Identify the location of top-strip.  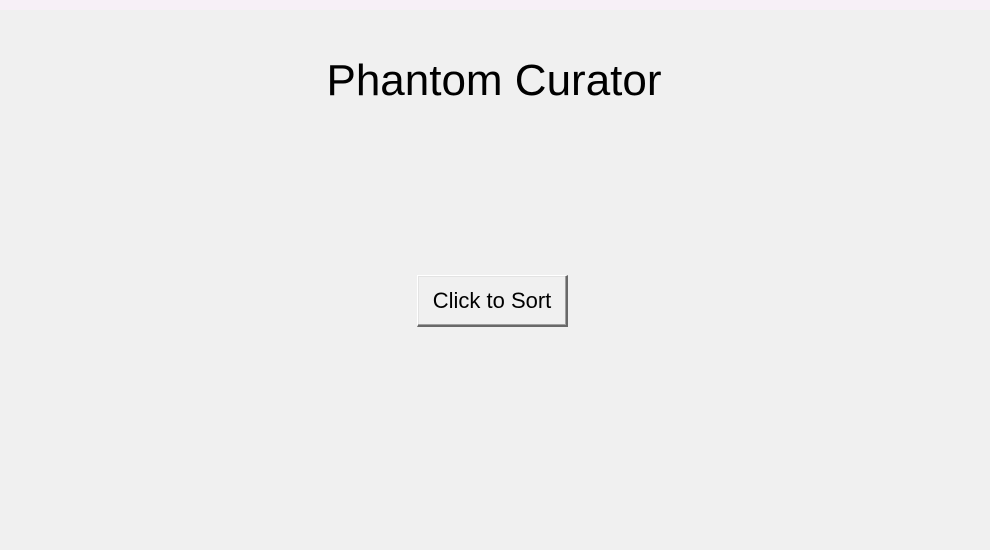
(495, 5).